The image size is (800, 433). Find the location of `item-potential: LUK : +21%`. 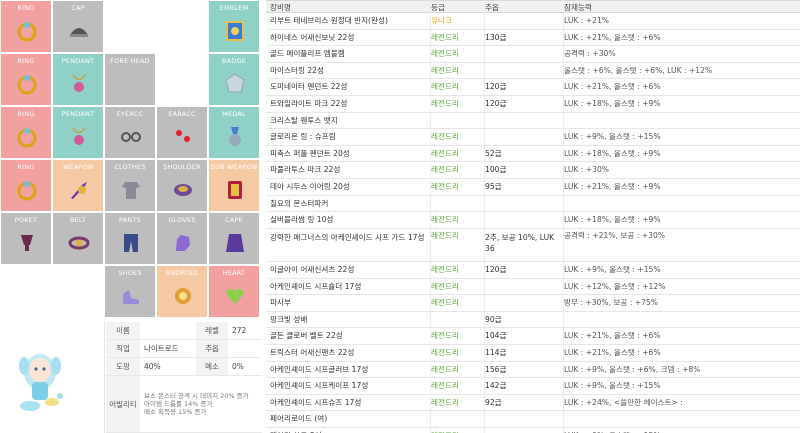

item-potential: LUK : +21% is located at coordinates (587, 20).